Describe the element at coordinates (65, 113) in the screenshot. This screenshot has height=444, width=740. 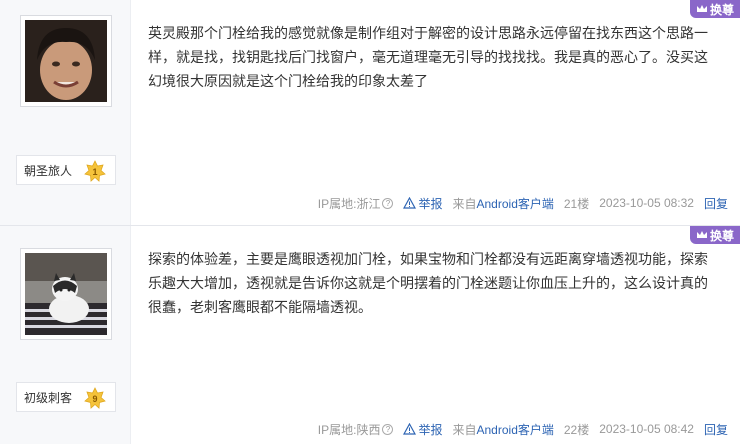
I see `author-sidebar: 朝圣旅人 1` at that location.